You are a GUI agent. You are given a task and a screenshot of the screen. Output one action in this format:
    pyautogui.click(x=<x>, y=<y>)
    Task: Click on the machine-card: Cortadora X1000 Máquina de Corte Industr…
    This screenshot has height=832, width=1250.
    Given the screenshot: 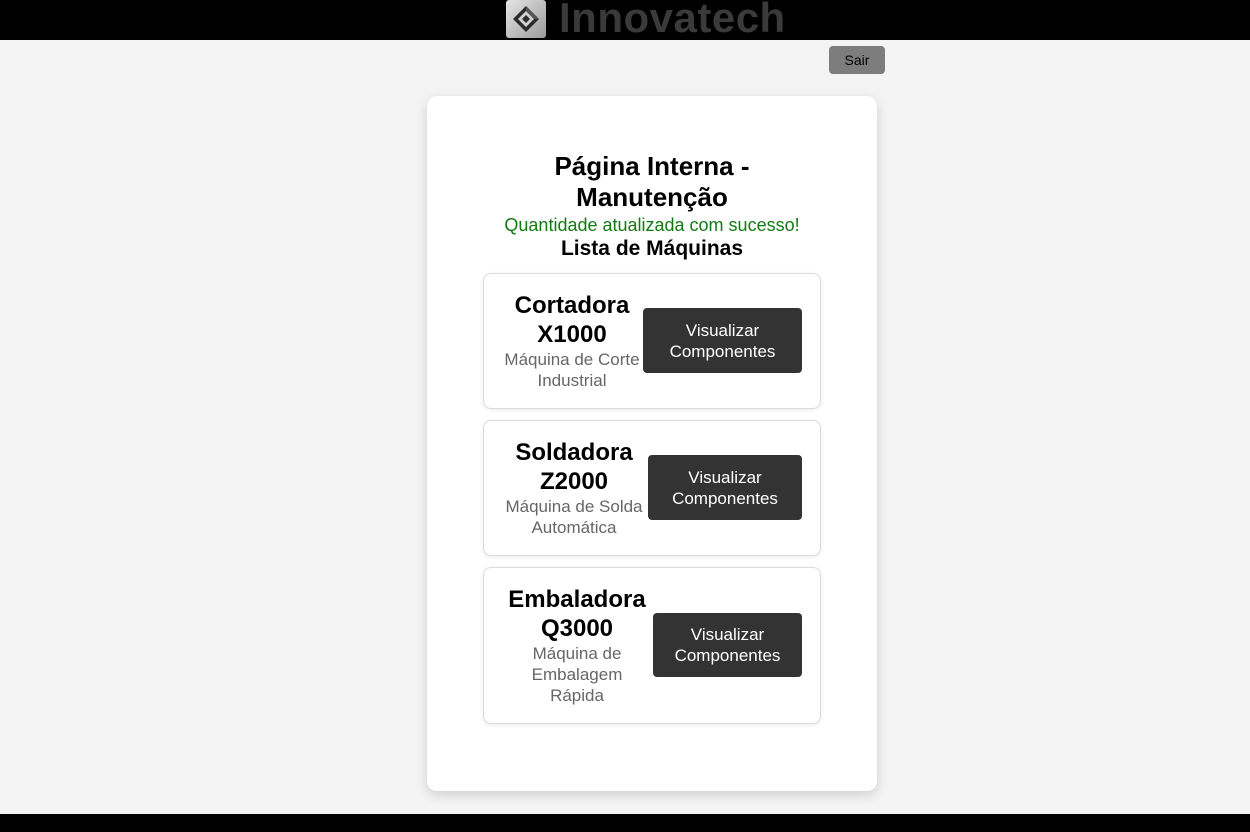 What is the action you would take?
    pyautogui.click(x=652, y=341)
    